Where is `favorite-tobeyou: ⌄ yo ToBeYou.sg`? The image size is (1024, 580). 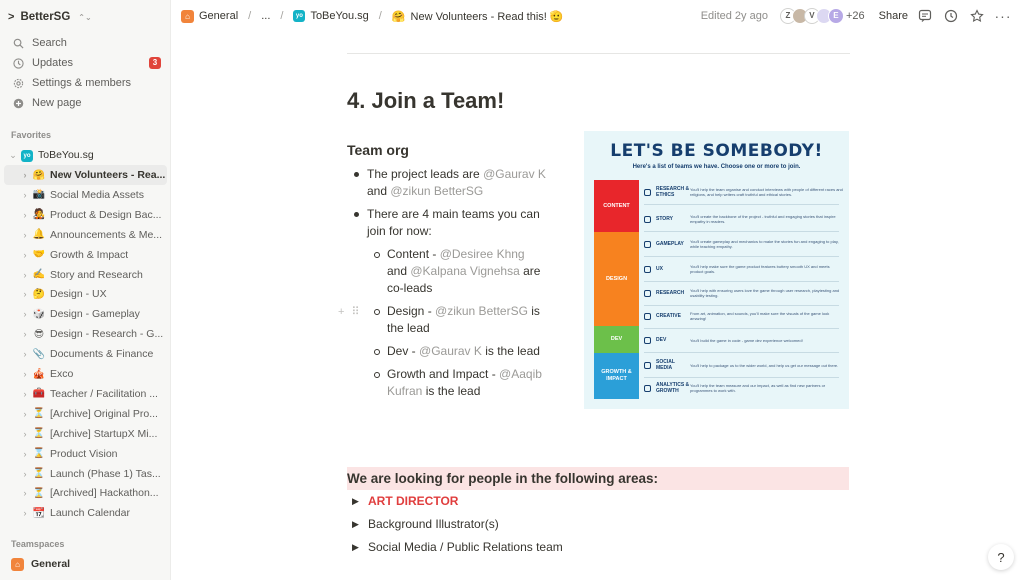 favorite-tobeyou: ⌄ yo ToBeYou.sg is located at coordinates (84, 155).